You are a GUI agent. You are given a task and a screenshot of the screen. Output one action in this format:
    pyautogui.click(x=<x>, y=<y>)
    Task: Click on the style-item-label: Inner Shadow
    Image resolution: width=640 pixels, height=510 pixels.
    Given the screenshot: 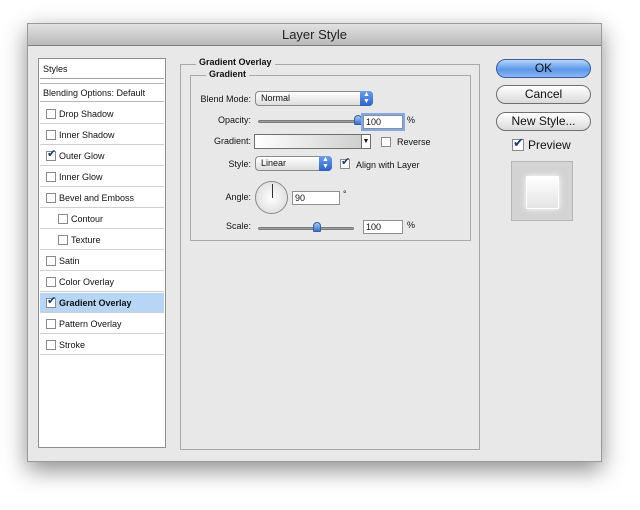 What is the action you would take?
    pyautogui.click(x=87, y=135)
    